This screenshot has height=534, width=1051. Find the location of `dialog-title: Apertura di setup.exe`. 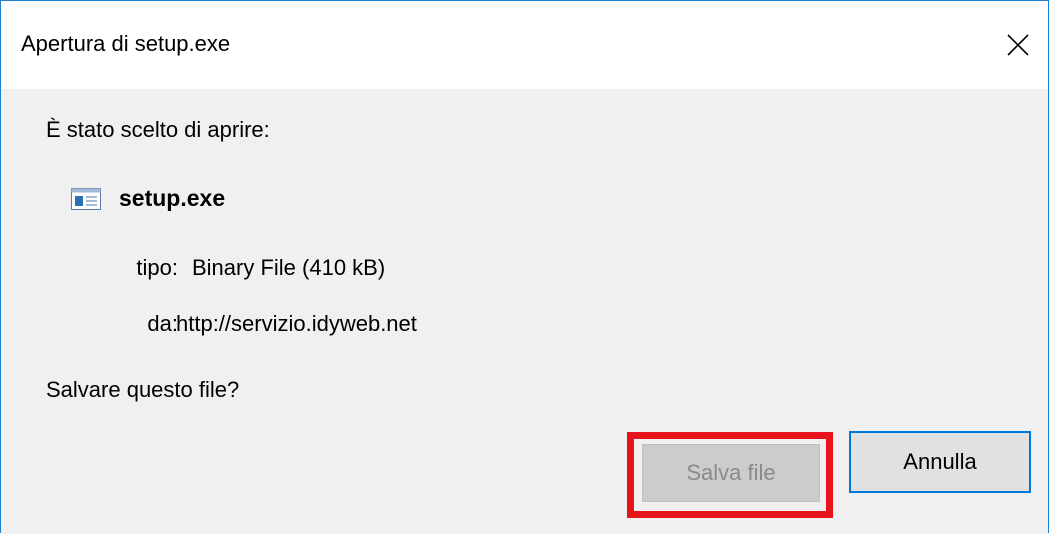

dialog-title: Apertura di setup.exe is located at coordinates (126, 43).